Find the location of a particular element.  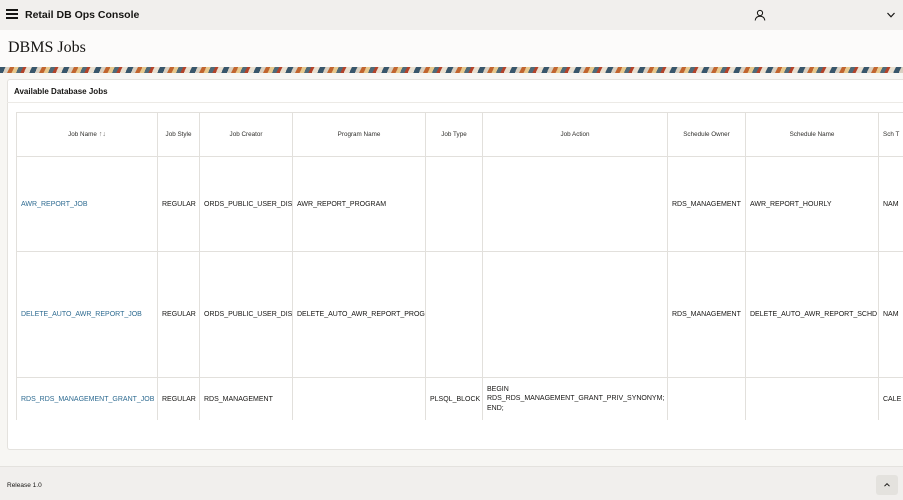

schedule-type-cell: CALE is located at coordinates (890, 398).